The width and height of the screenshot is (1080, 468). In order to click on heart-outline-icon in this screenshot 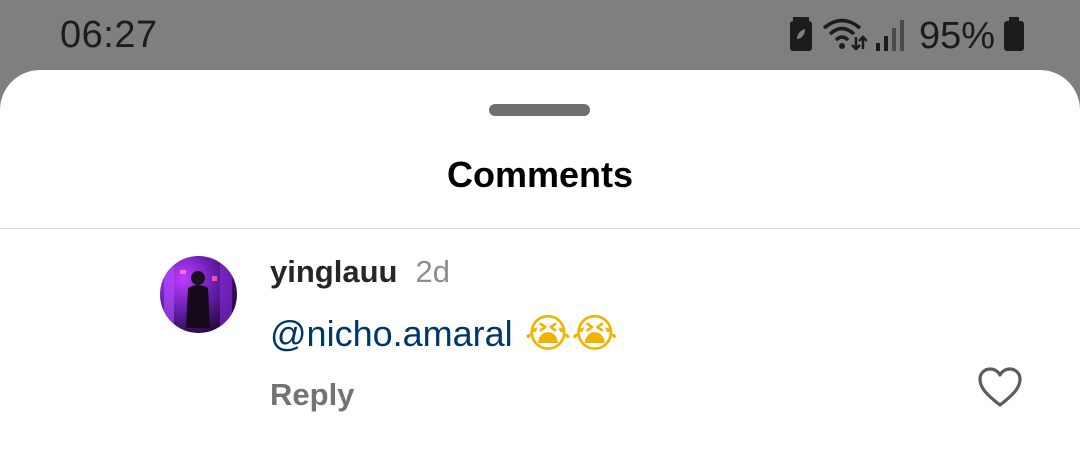, I will do `click(1000, 389)`.